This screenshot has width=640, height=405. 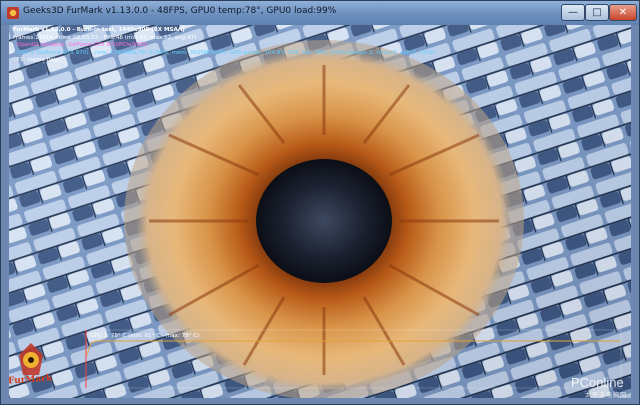 I want to click on close-button: ✕, so click(x=623, y=12).